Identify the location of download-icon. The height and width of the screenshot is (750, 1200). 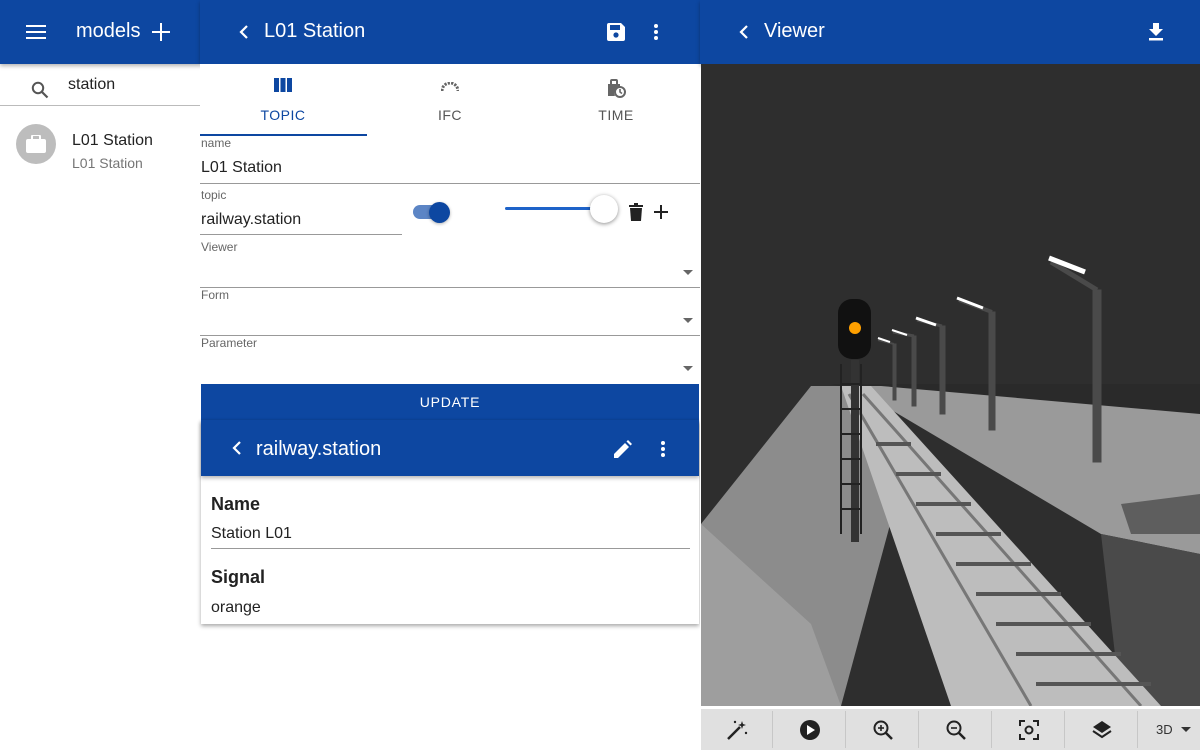
(1156, 32).